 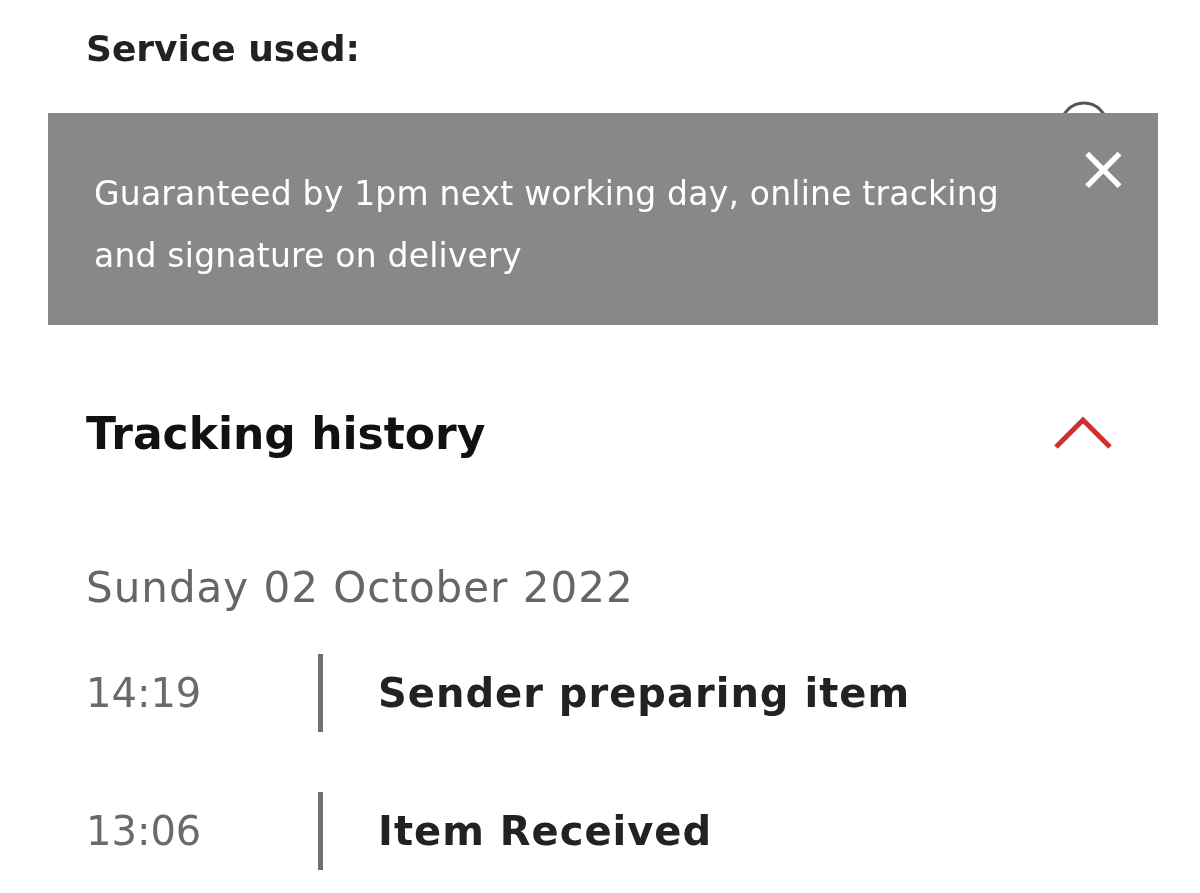 I want to click on tooltip-text: Guaranteed by 1pm next working day, online tracking and signature on delivery, so click(x=547, y=225).